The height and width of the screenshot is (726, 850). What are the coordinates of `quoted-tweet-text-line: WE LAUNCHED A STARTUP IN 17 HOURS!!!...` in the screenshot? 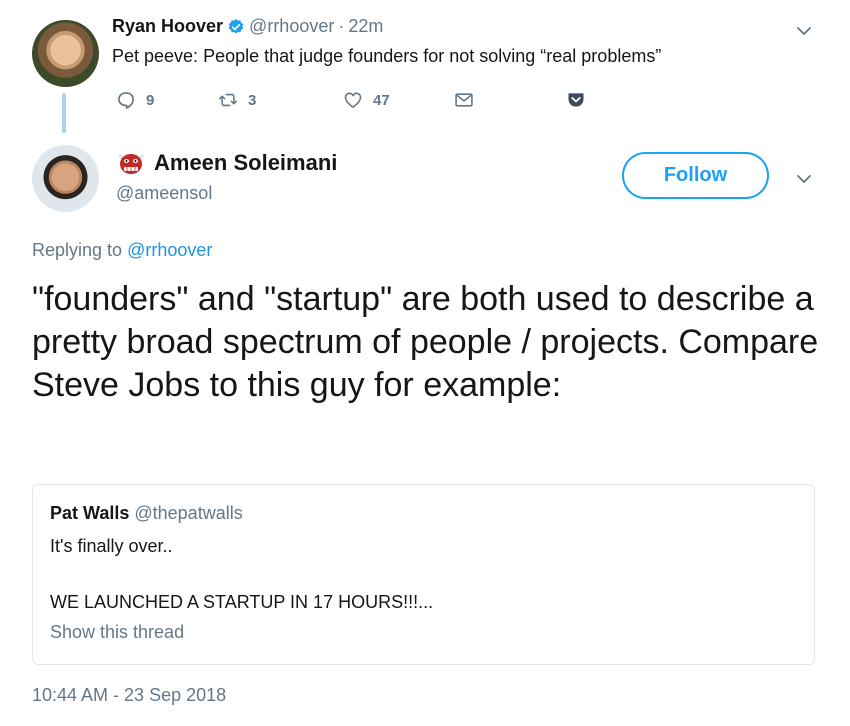 It's located at (242, 602).